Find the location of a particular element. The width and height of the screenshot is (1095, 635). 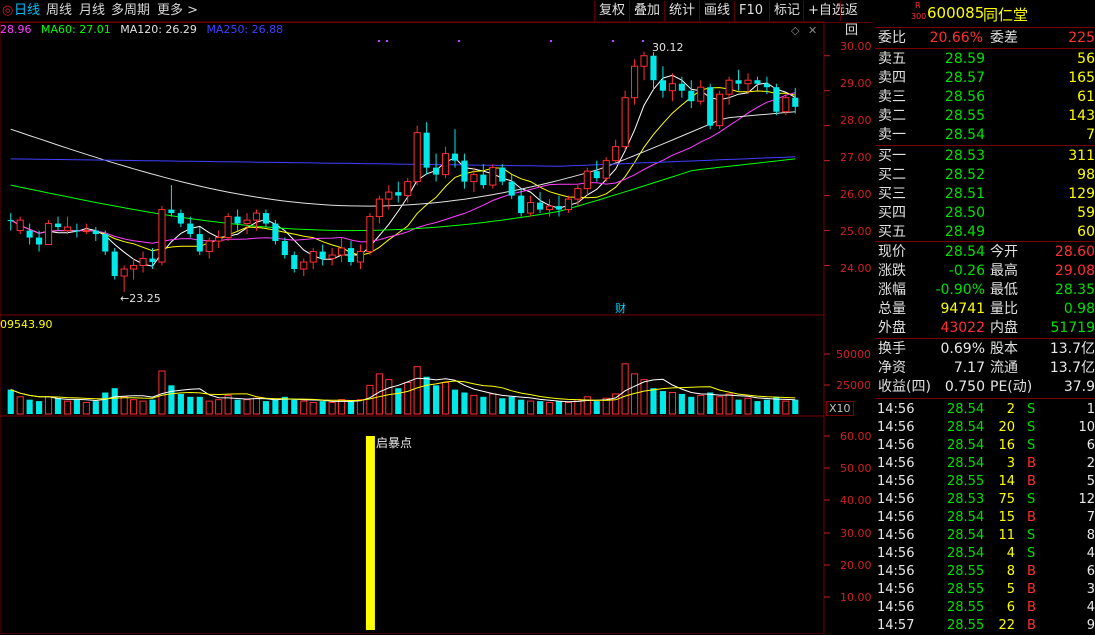

ask-volume: 61 is located at coordinates (1086, 97).